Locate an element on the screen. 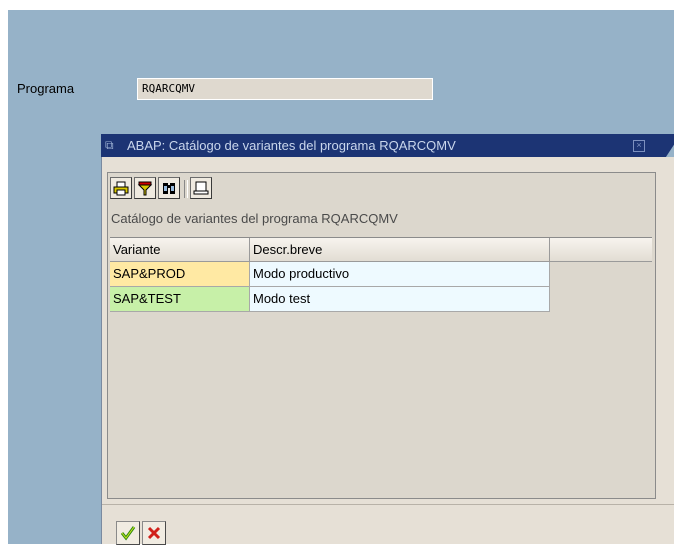  find-button is located at coordinates (169, 188).